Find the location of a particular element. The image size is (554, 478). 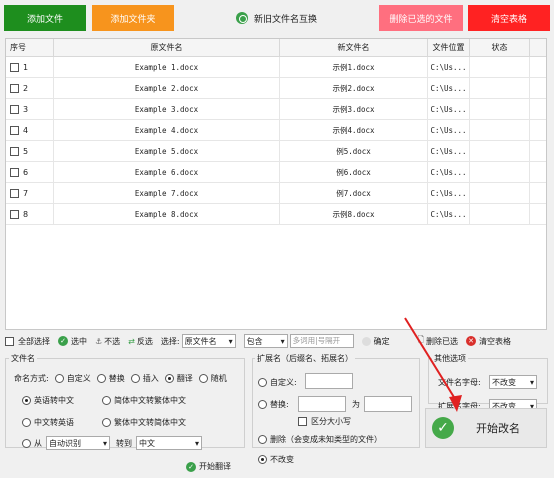

start-translate-button: ✓ 开始翻译 is located at coordinates (208, 466).